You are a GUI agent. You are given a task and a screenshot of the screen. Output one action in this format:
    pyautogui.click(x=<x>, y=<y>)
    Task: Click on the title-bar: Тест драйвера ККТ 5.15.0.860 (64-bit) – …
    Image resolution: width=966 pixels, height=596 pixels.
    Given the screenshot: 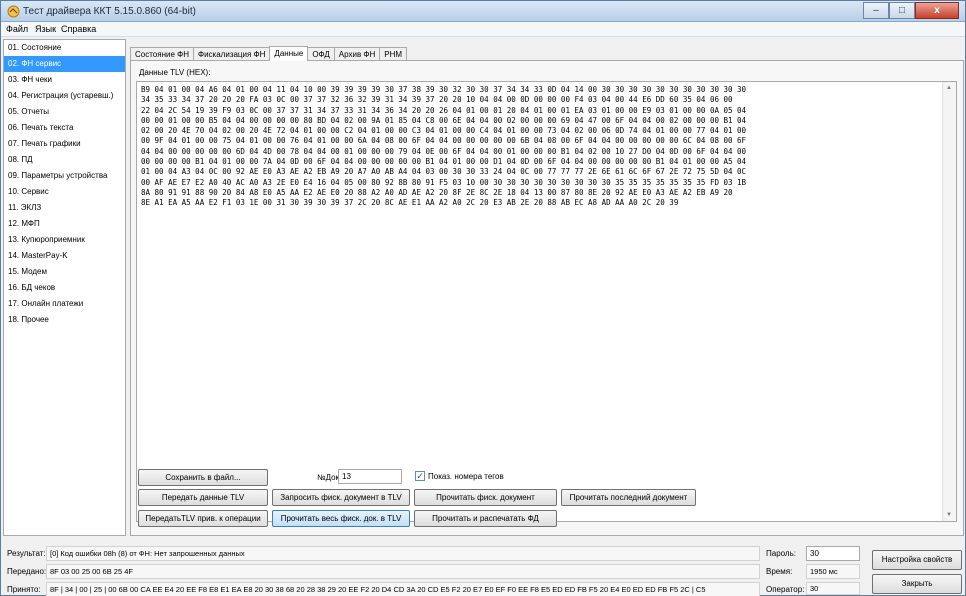 What is the action you would take?
    pyautogui.click(x=483, y=11)
    